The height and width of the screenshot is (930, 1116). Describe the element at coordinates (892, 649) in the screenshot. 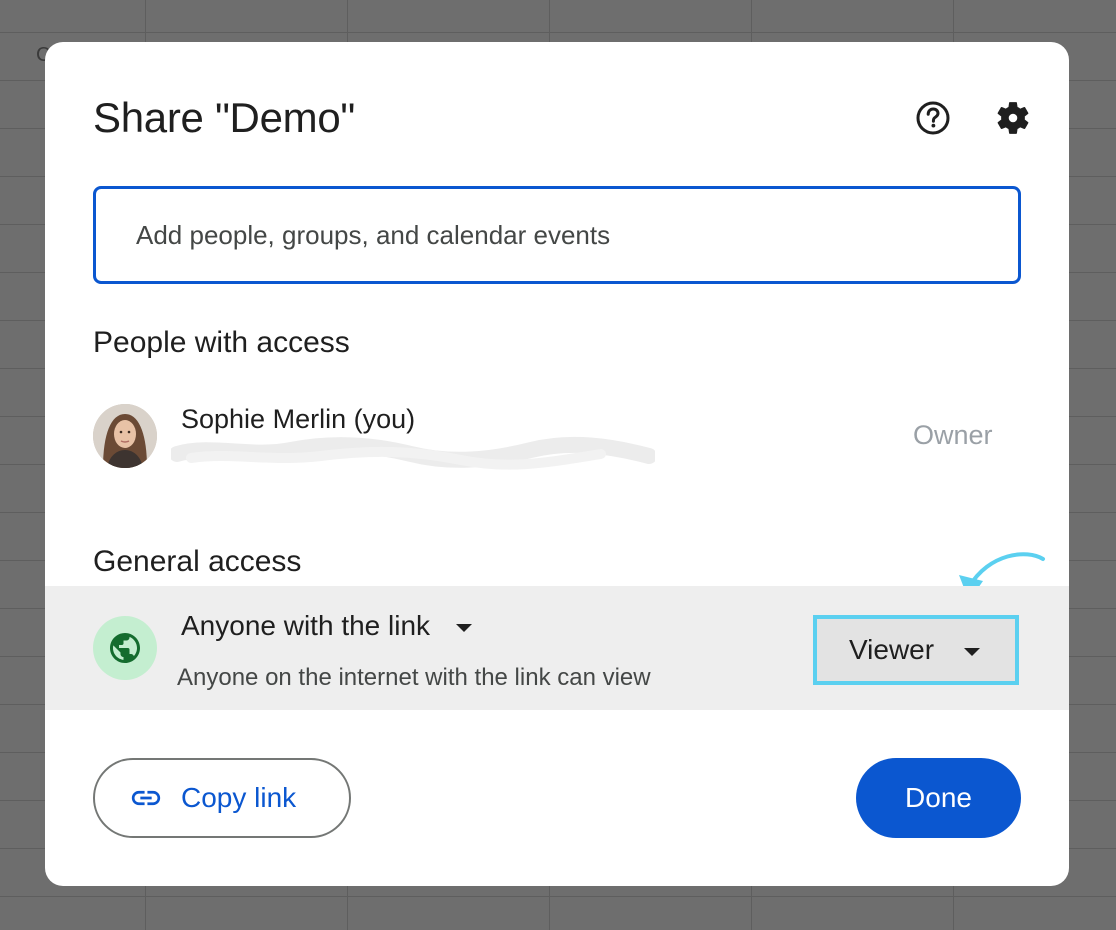

I see `role-dropdown-label: Viewer` at that location.